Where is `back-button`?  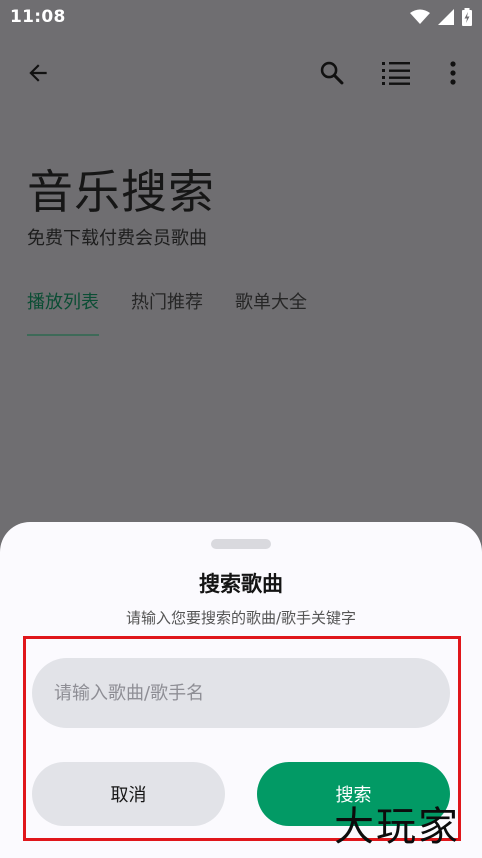
back-button is located at coordinates (38, 75).